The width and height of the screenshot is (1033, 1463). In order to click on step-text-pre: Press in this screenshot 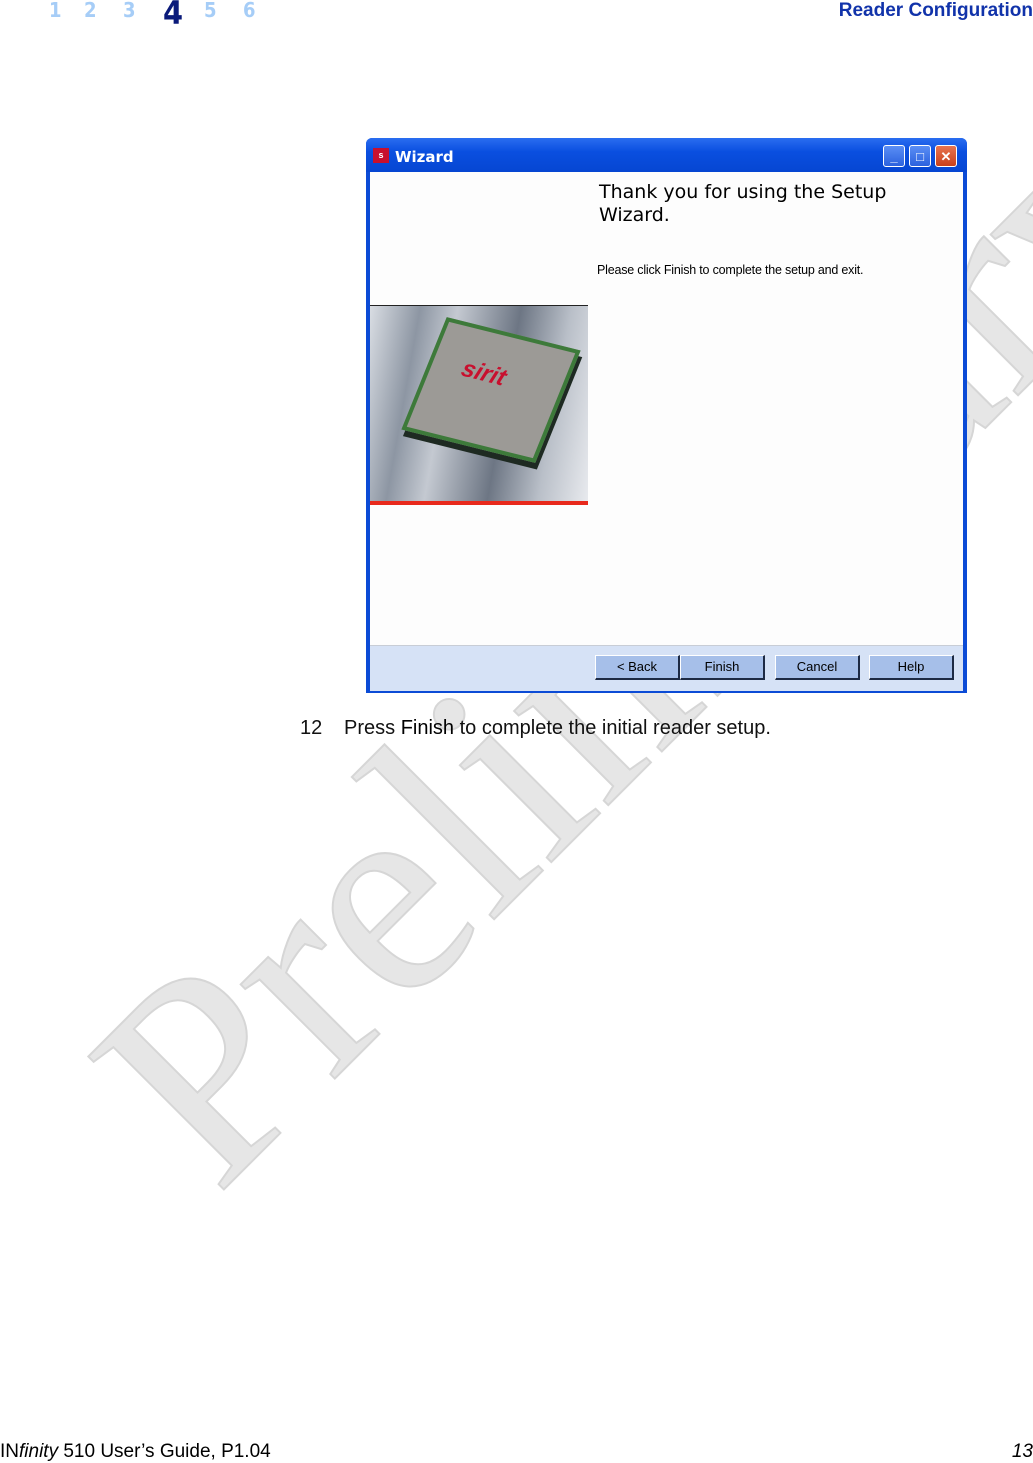, I will do `click(372, 728)`.